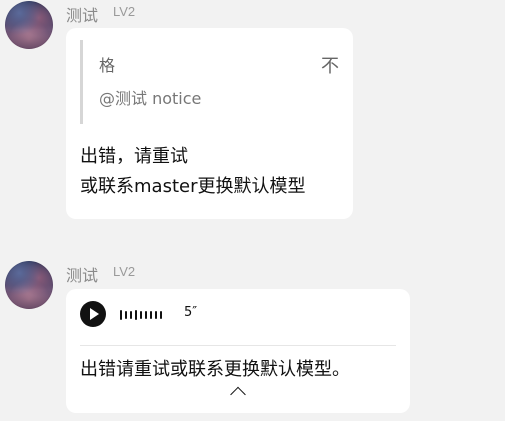  What do you see at coordinates (150, 98) in the screenshot?
I see `quote-mention: @测试 notice` at bounding box center [150, 98].